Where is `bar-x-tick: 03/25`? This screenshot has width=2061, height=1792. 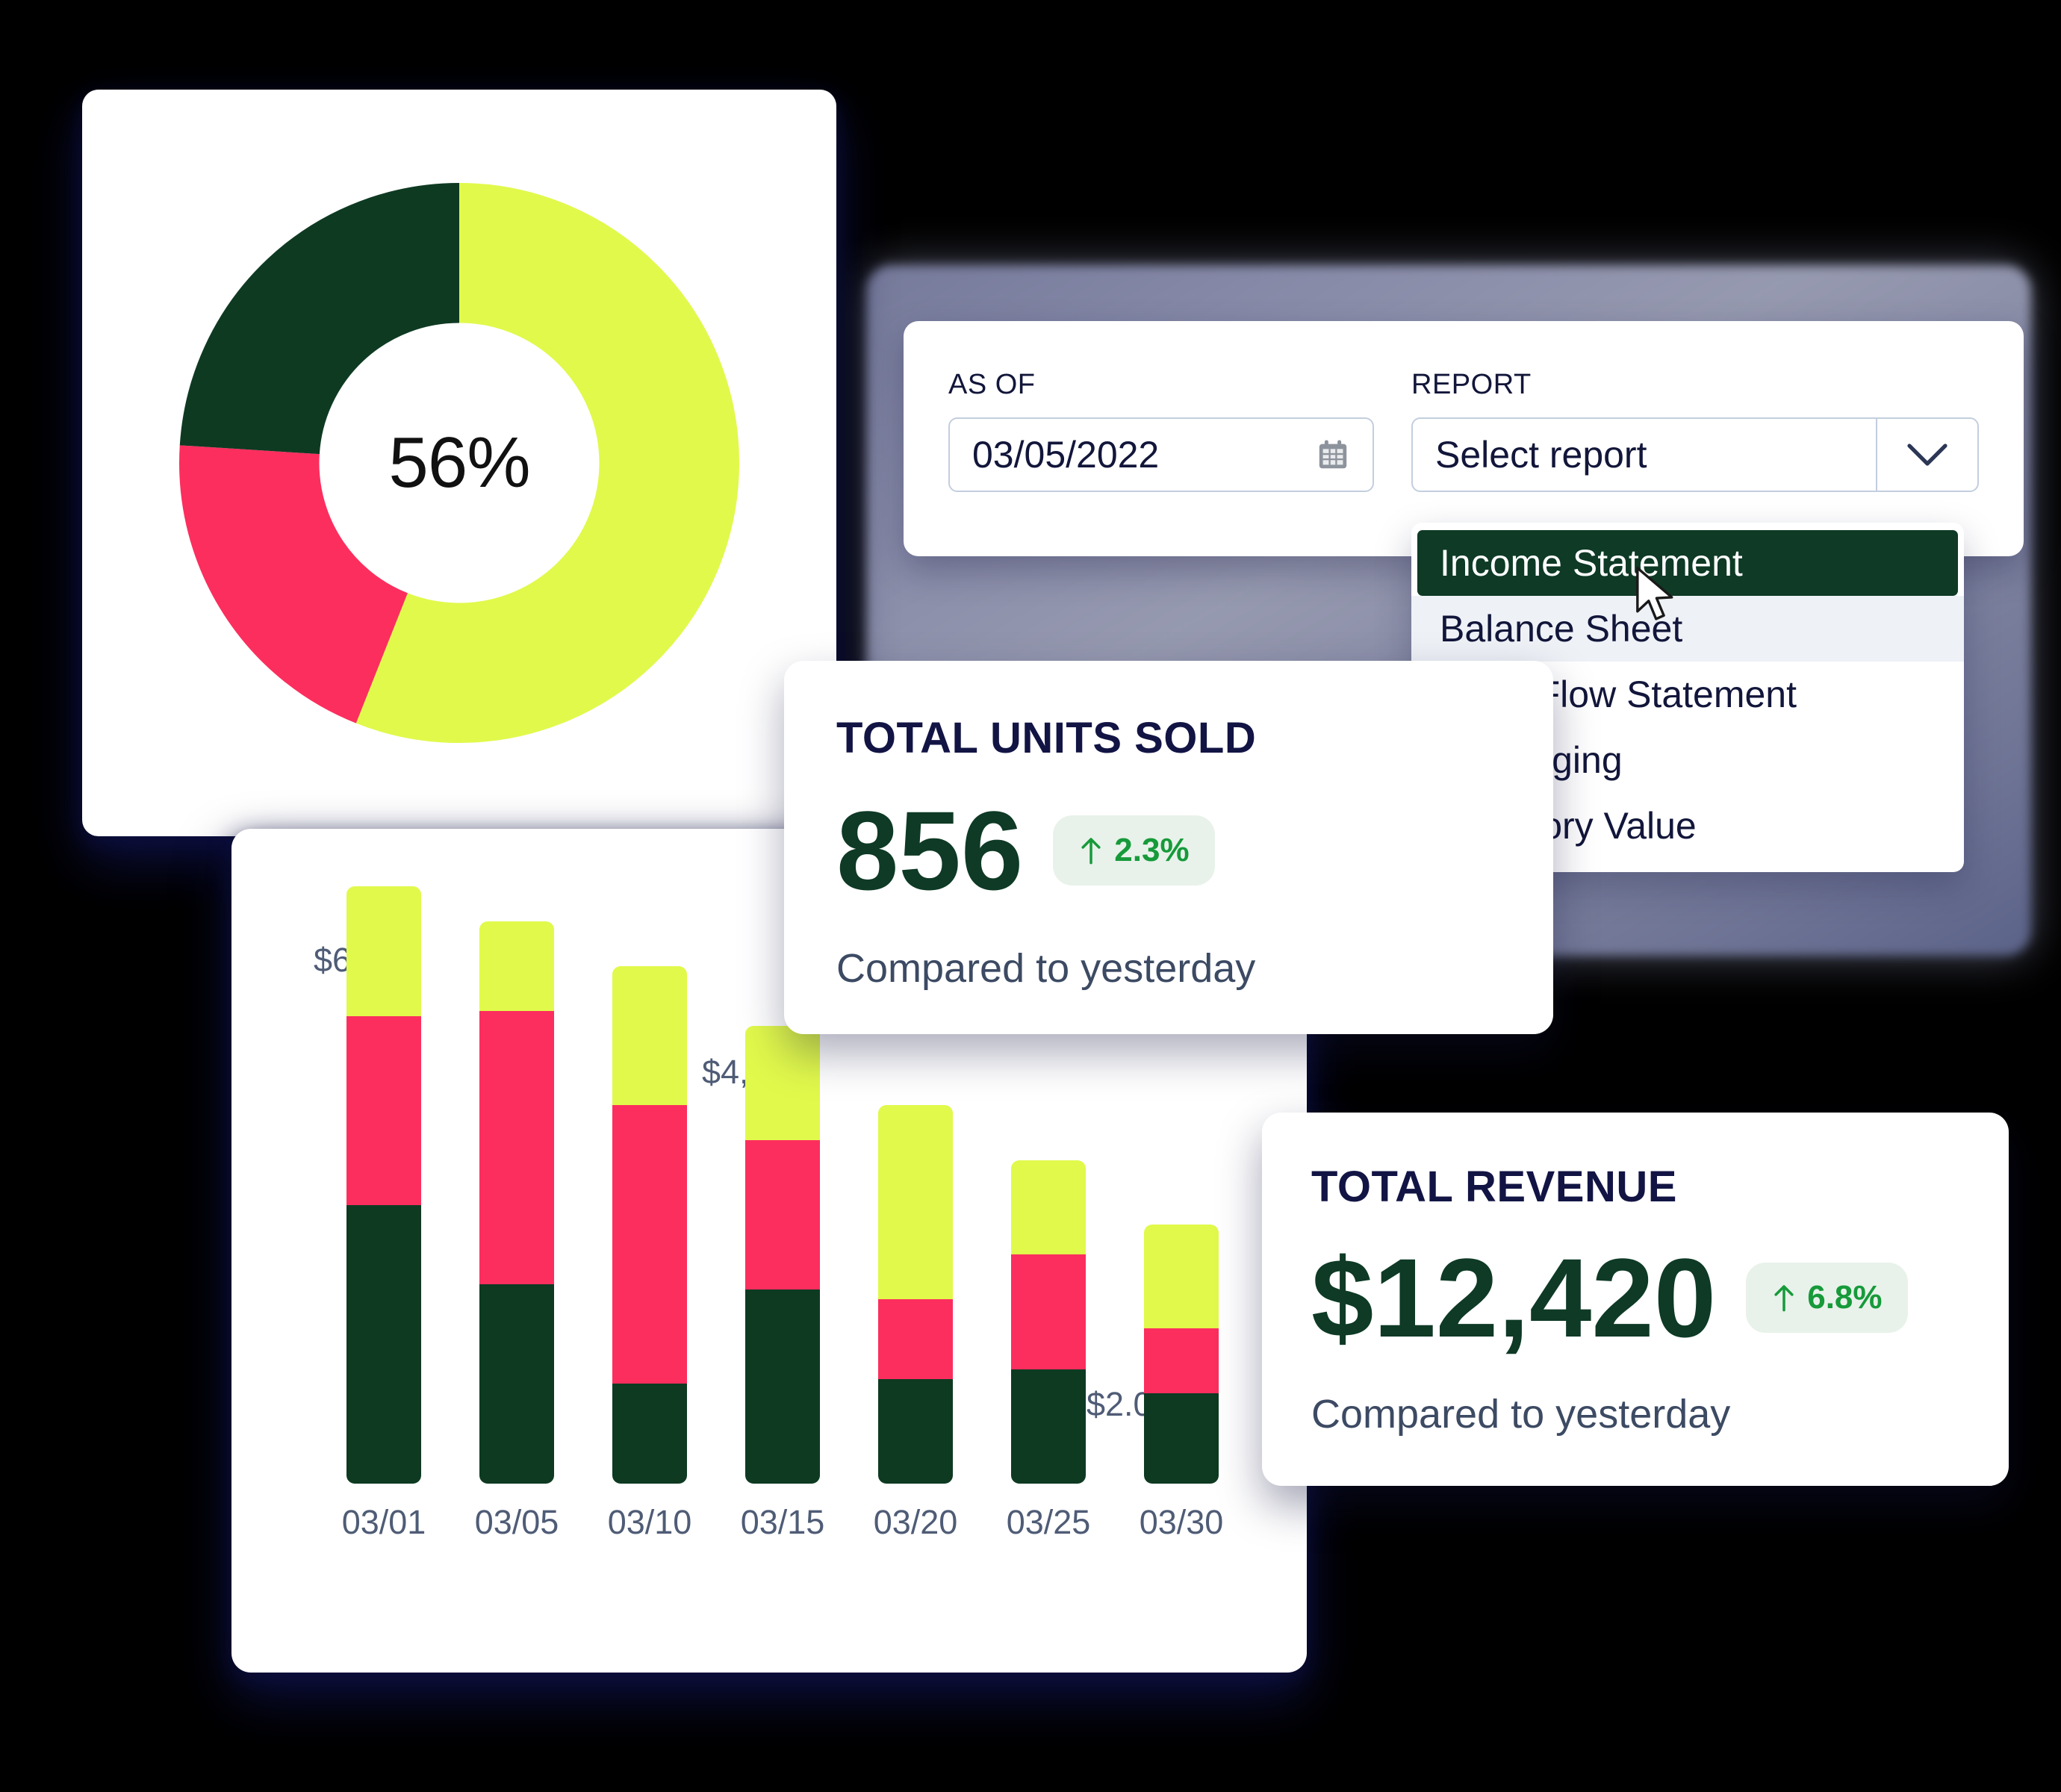
bar-x-tick: 03/25 is located at coordinates (1048, 1522).